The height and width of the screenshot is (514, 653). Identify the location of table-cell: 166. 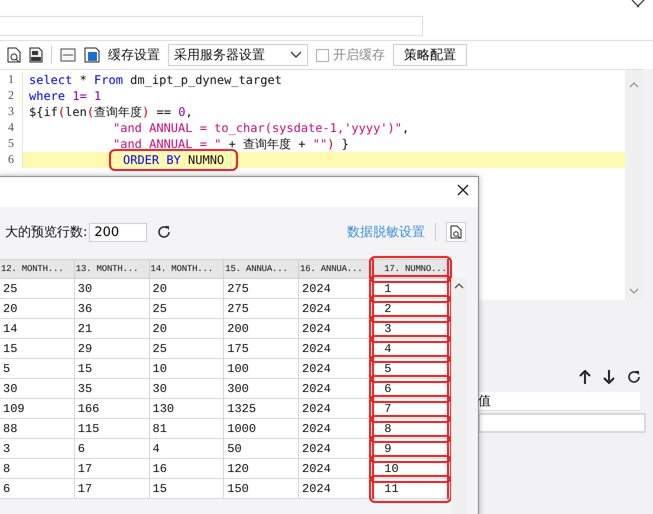
(111, 408).